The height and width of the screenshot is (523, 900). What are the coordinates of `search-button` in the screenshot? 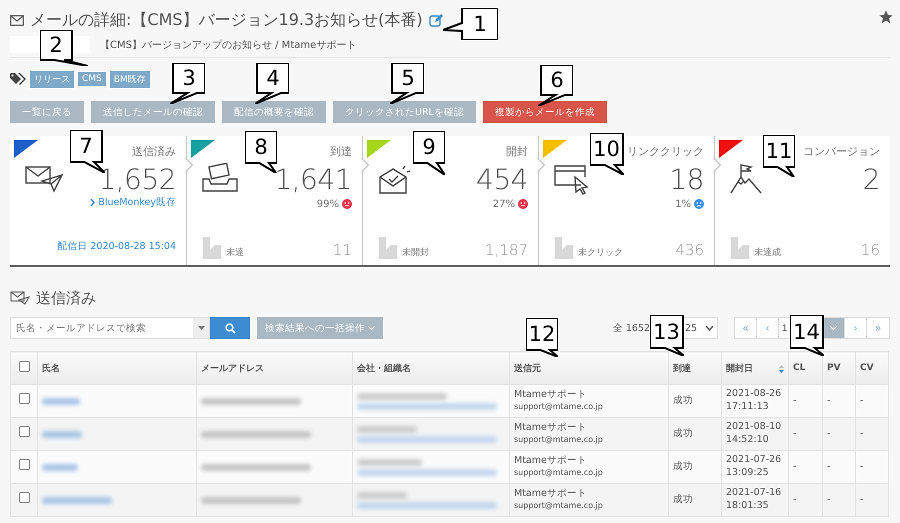 It's located at (230, 328).